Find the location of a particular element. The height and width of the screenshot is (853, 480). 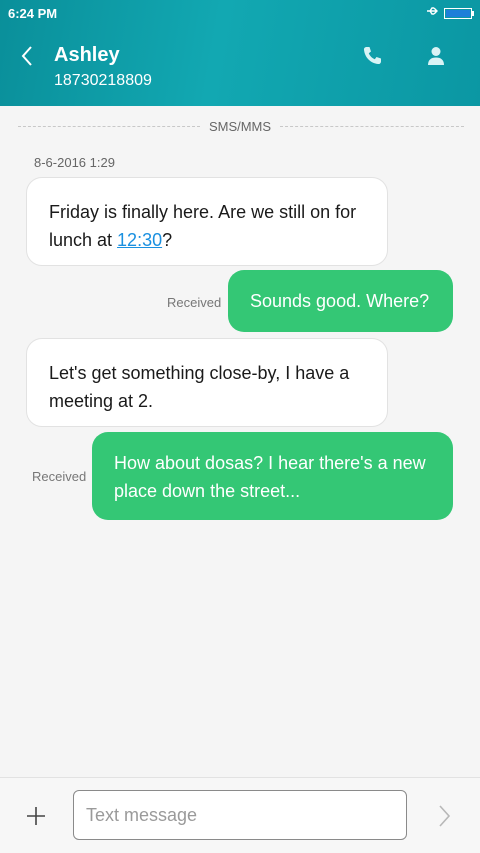

message-date: 8-6-2016 1:29 is located at coordinates (74, 162).